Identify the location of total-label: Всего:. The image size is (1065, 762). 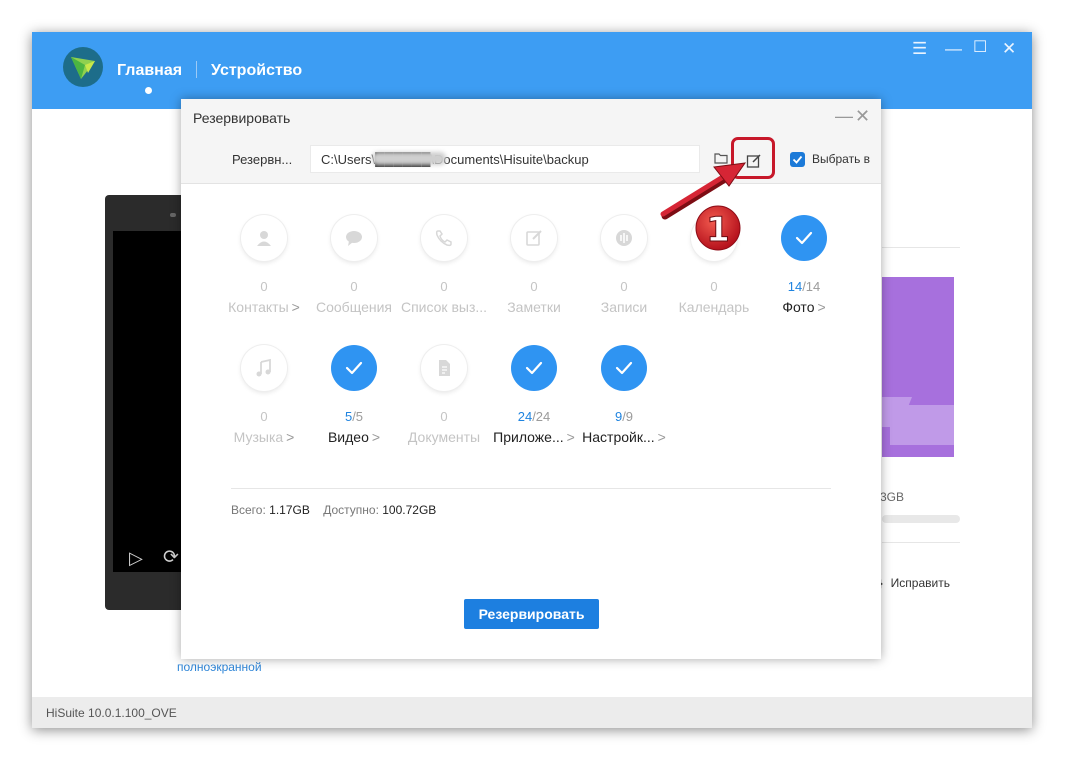
(248, 510).